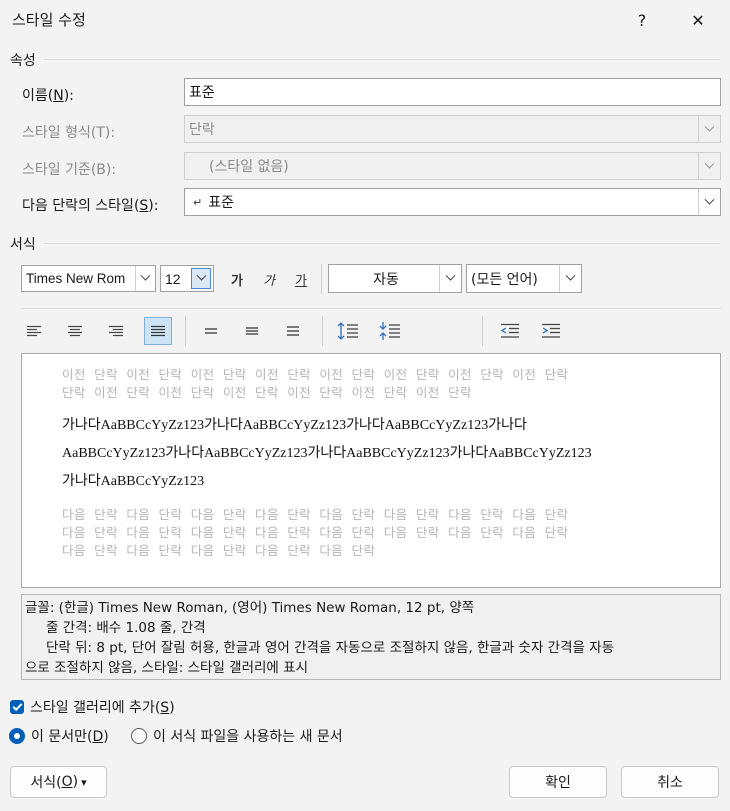  I want to click on one-half-spacing-button, so click(252, 331).